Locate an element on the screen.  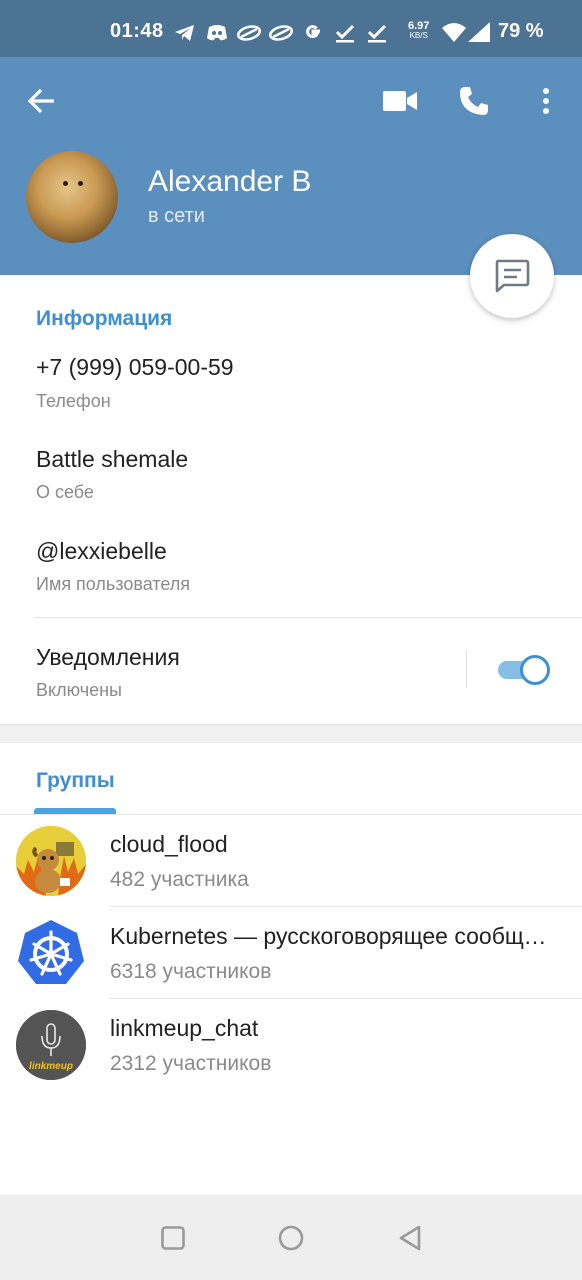
video-call-button is located at coordinates (400, 101).